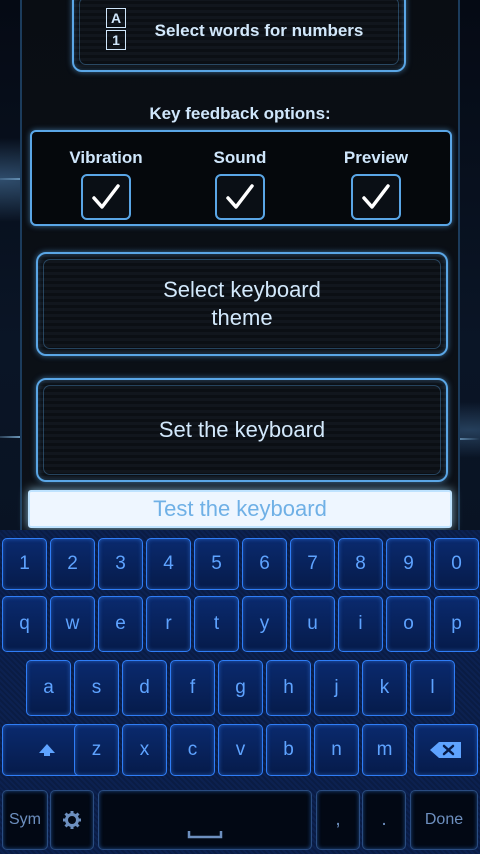  What do you see at coordinates (72, 624) in the screenshot?
I see `key-w: w` at bounding box center [72, 624].